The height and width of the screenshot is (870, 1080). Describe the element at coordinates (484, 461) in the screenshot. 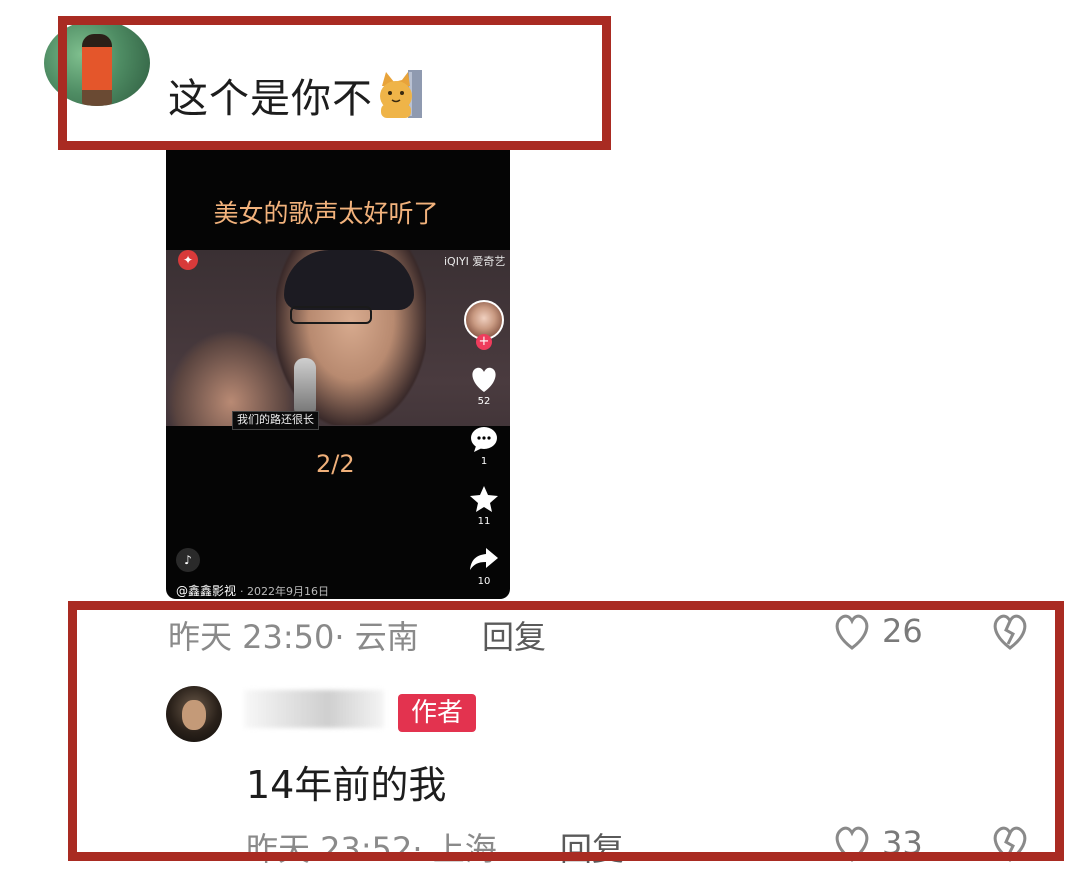

I see `comment-count: 1` at that location.